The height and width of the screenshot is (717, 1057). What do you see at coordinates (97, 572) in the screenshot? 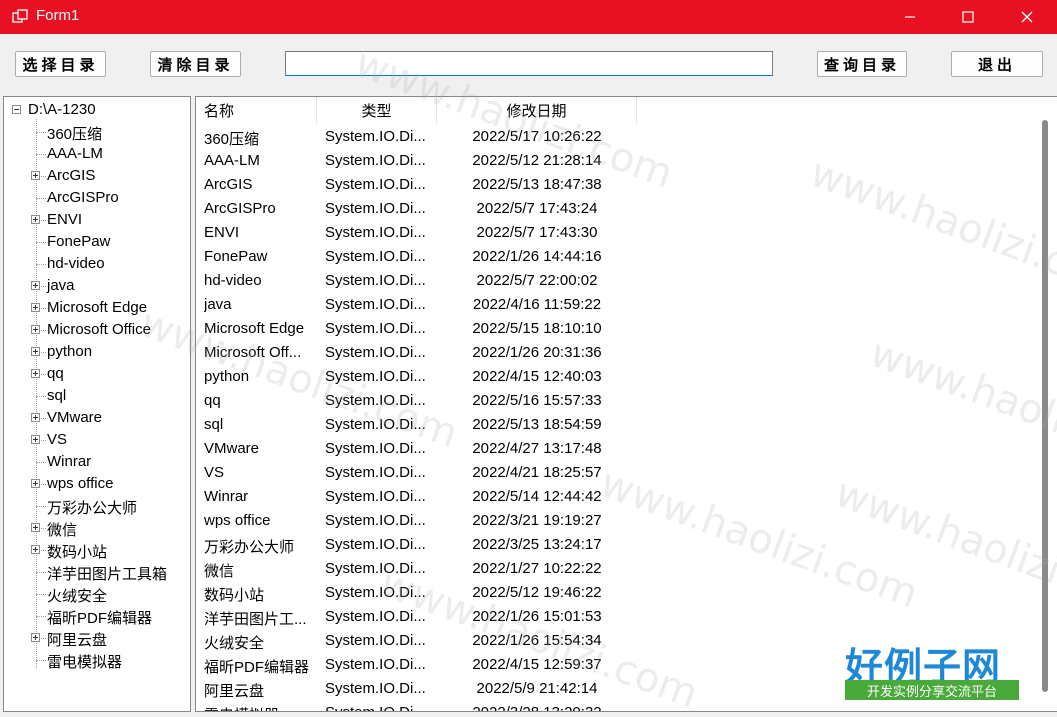
I see `tree-item: 洋芋田图片工具箱` at bounding box center [97, 572].